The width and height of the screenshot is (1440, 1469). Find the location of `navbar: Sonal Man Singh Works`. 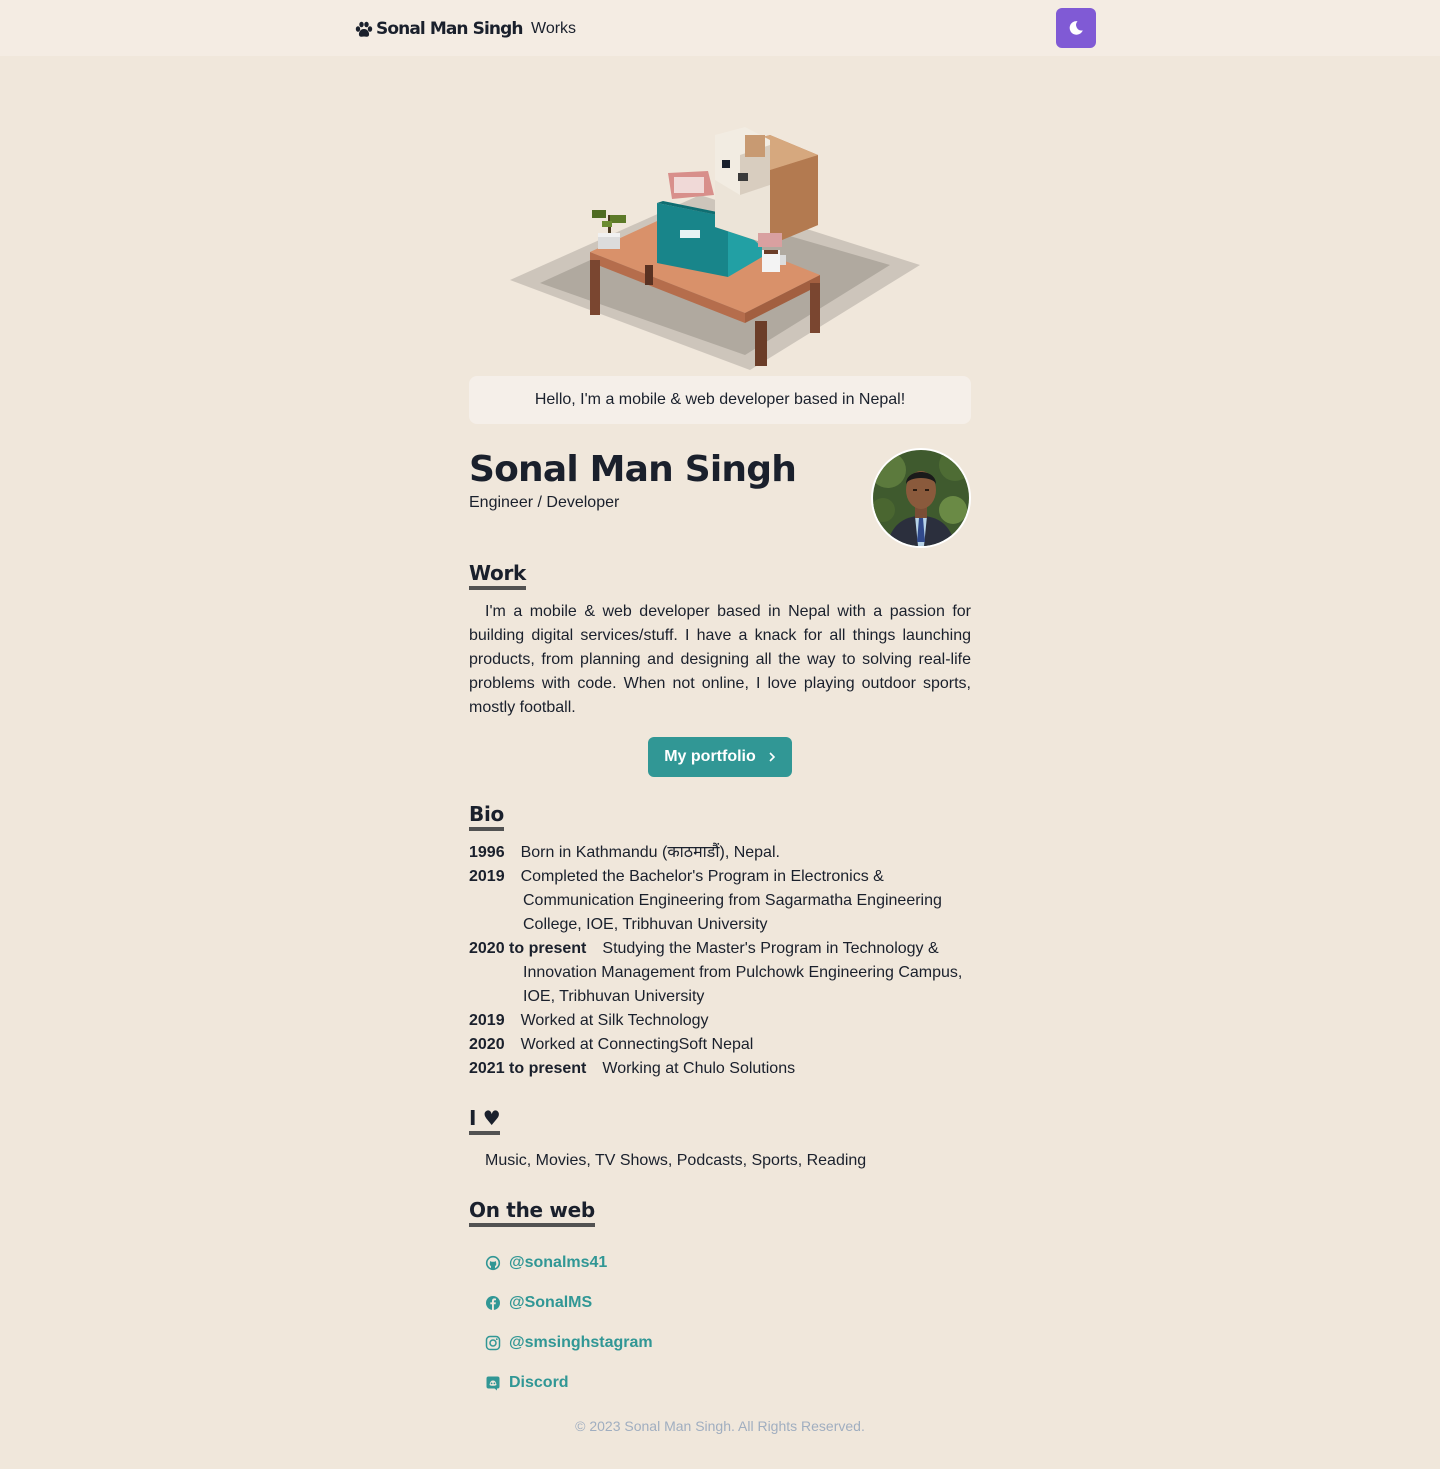

navbar: Sonal Man Singh Works is located at coordinates (720, 28).